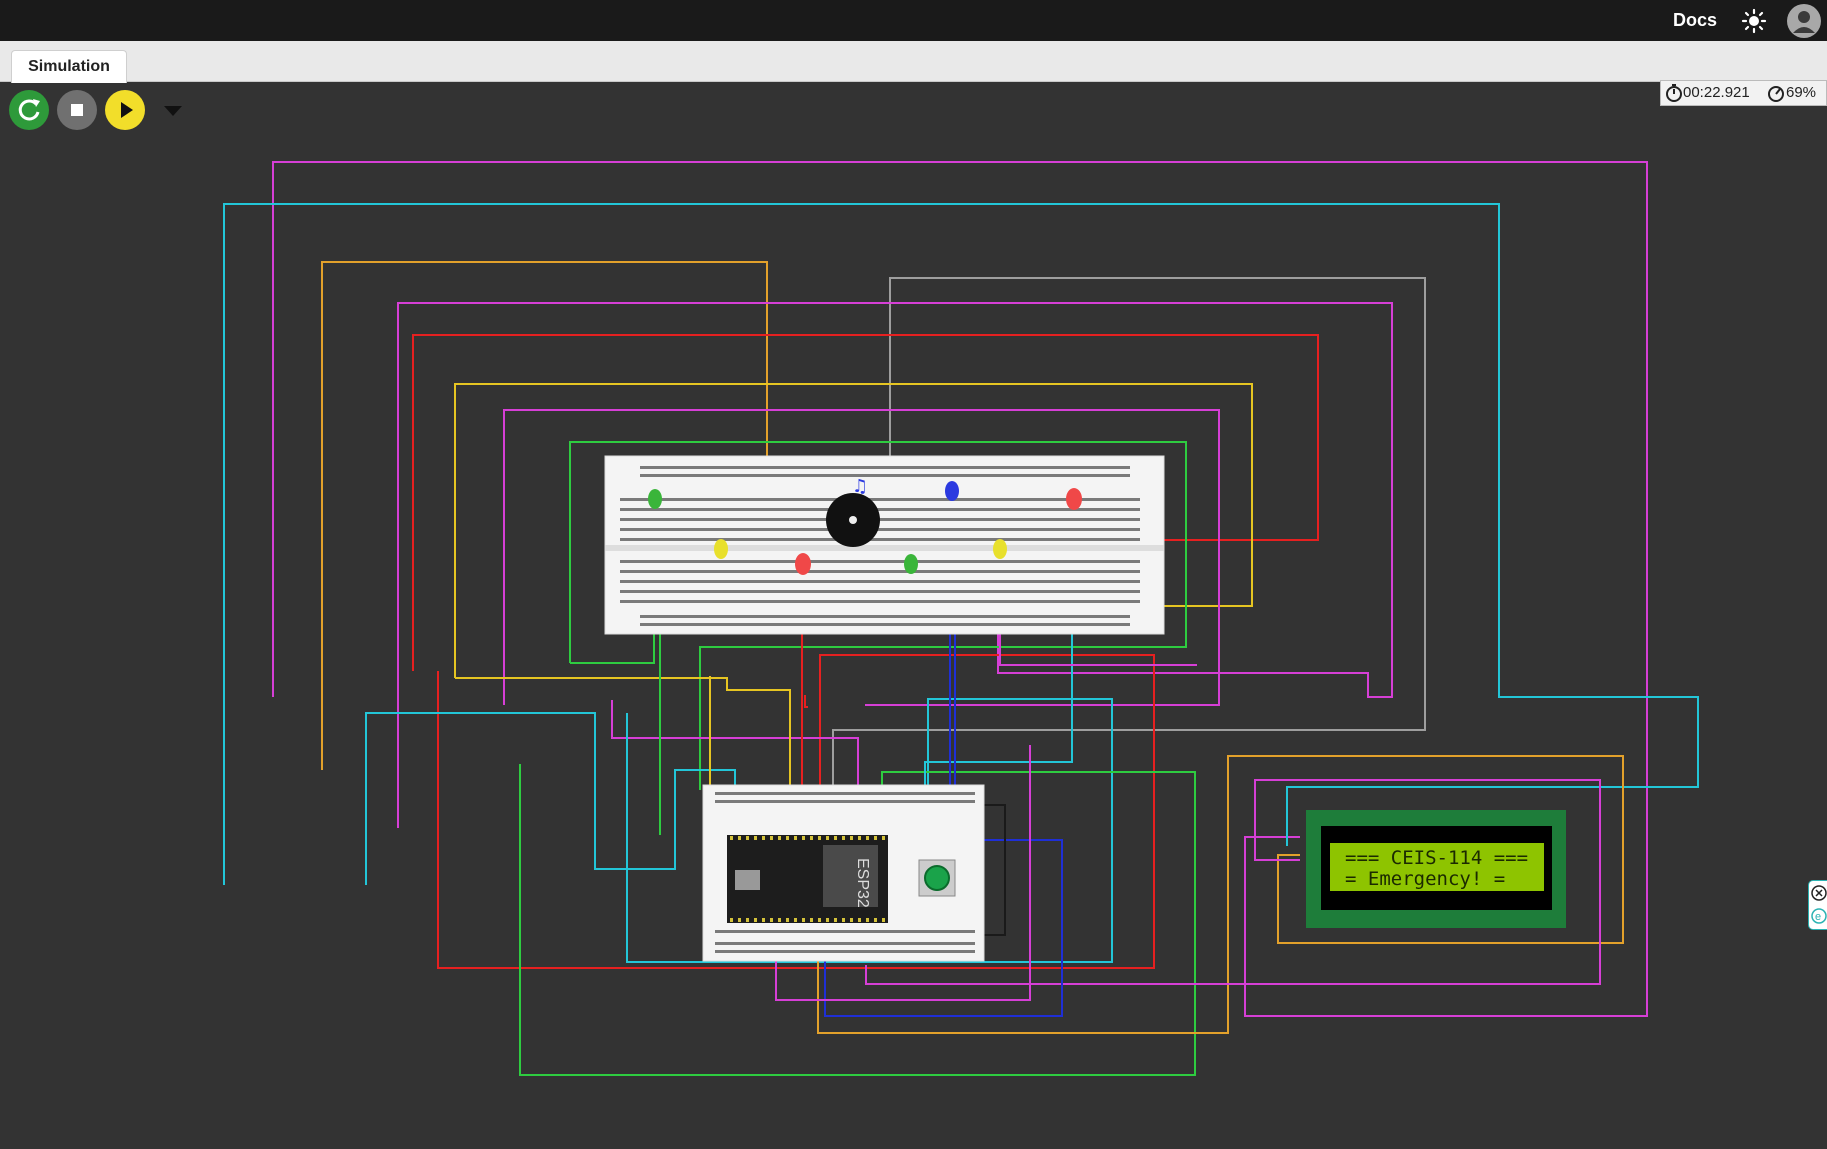  What do you see at coordinates (884, 545) in the screenshot?
I see `main-breadboard` at bounding box center [884, 545].